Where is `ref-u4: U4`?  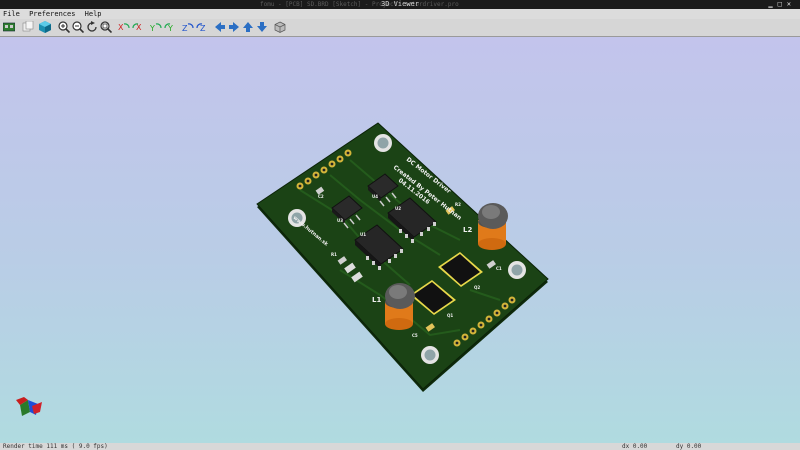 ref-u4: U4 is located at coordinates (375, 196).